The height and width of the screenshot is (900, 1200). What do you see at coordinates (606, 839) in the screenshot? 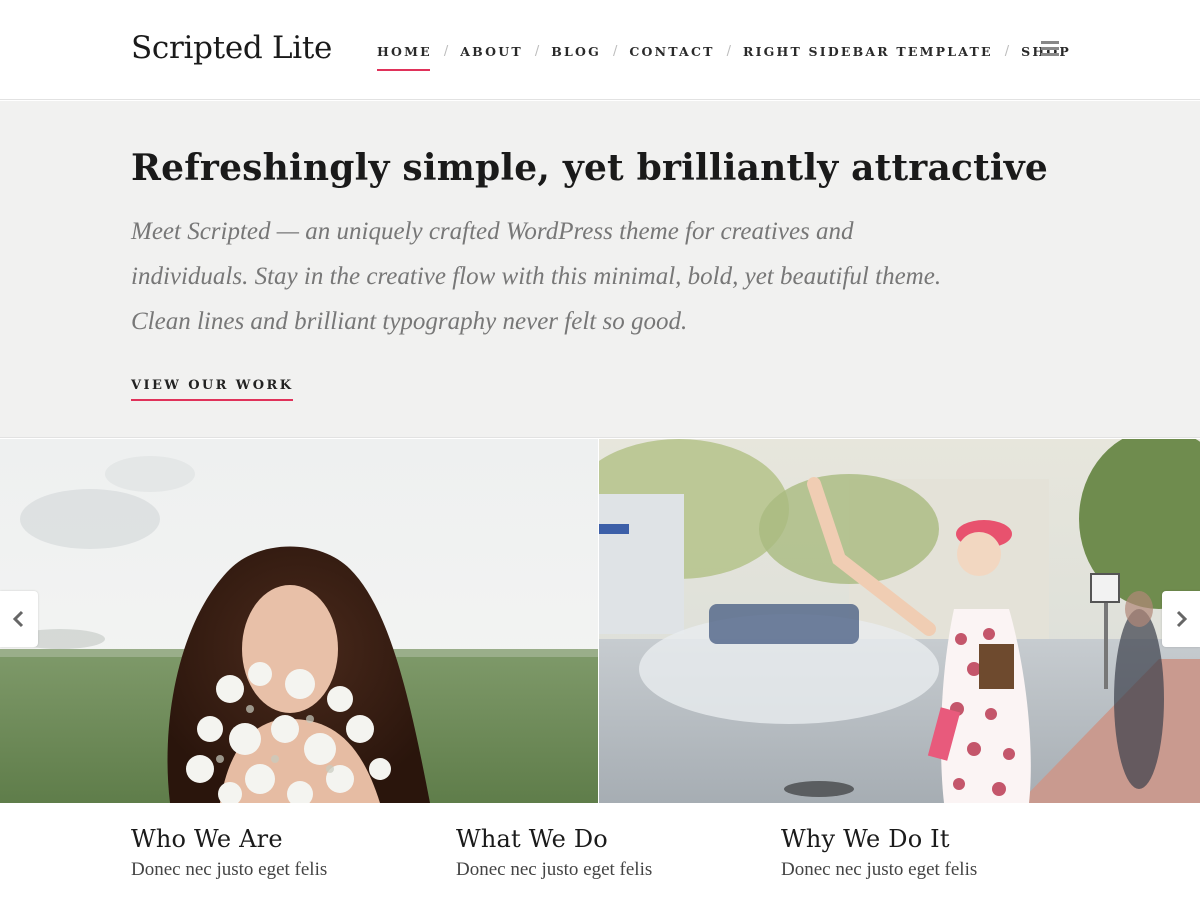
I see `feature-title: What We Do` at bounding box center [606, 839].